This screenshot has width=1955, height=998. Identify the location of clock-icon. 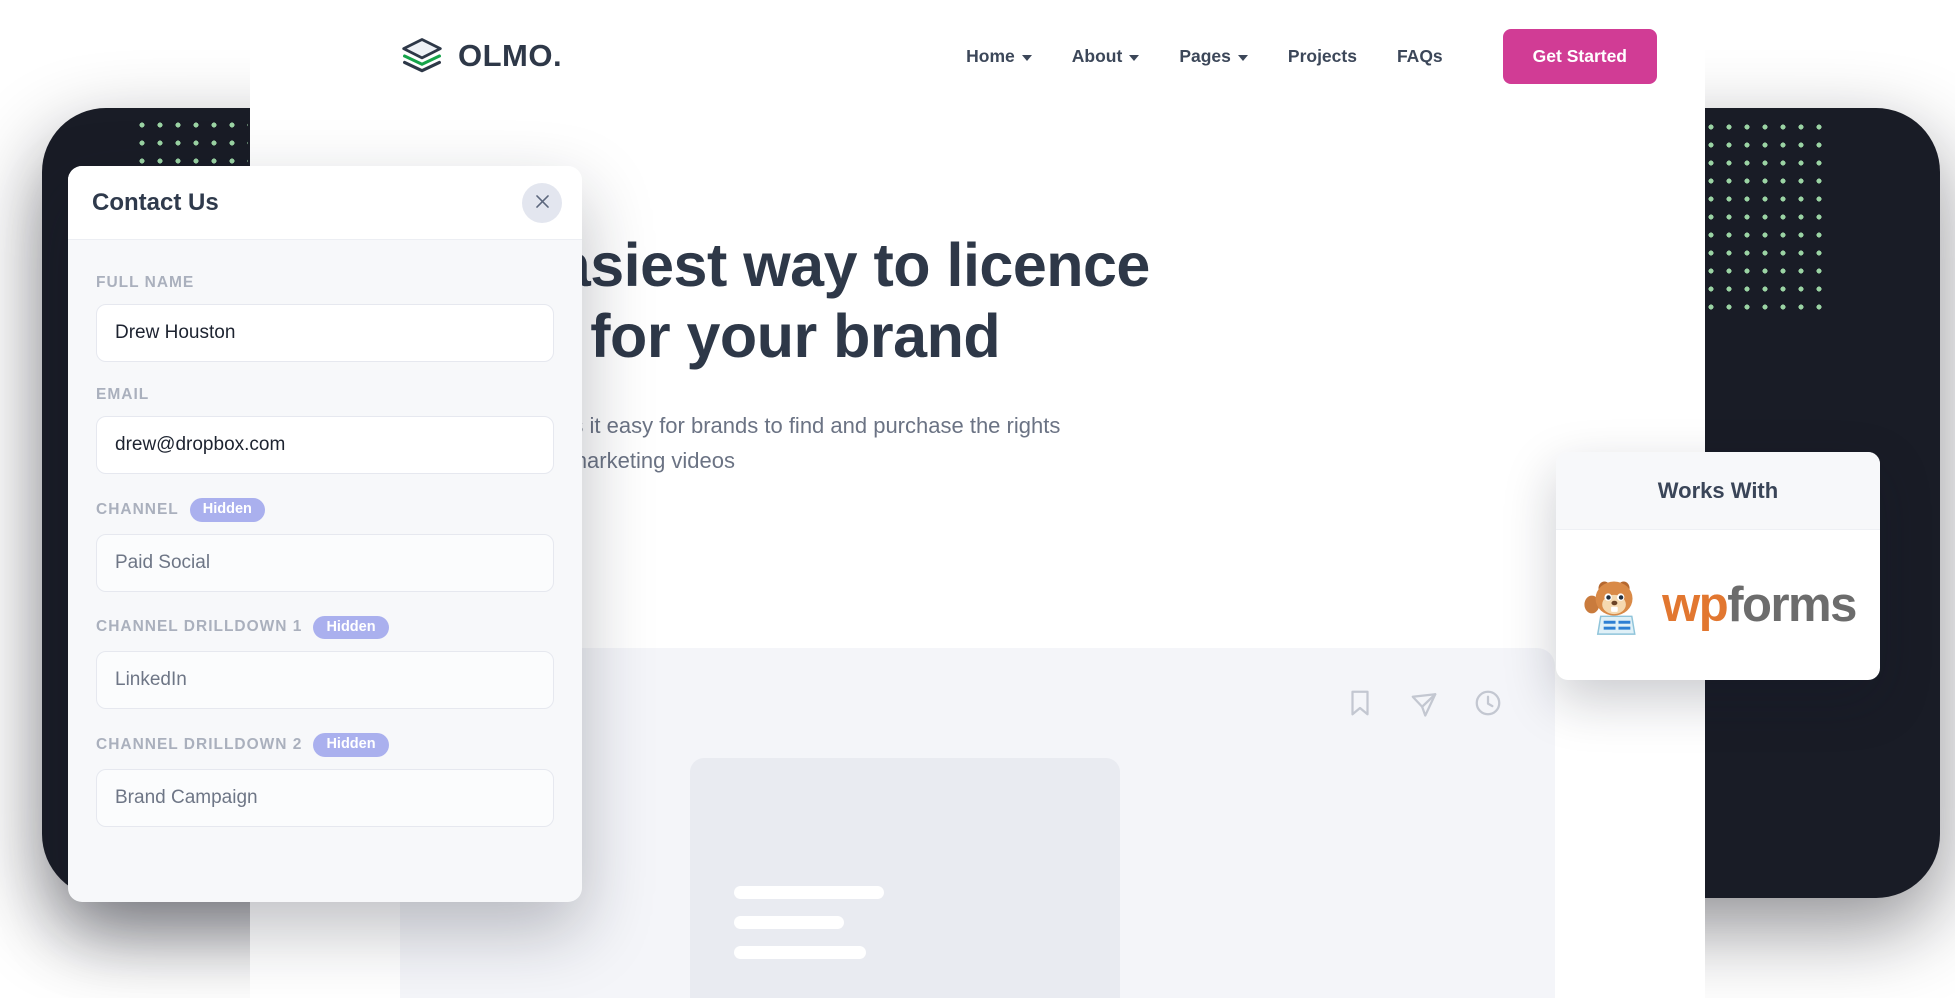
(1488, 703).